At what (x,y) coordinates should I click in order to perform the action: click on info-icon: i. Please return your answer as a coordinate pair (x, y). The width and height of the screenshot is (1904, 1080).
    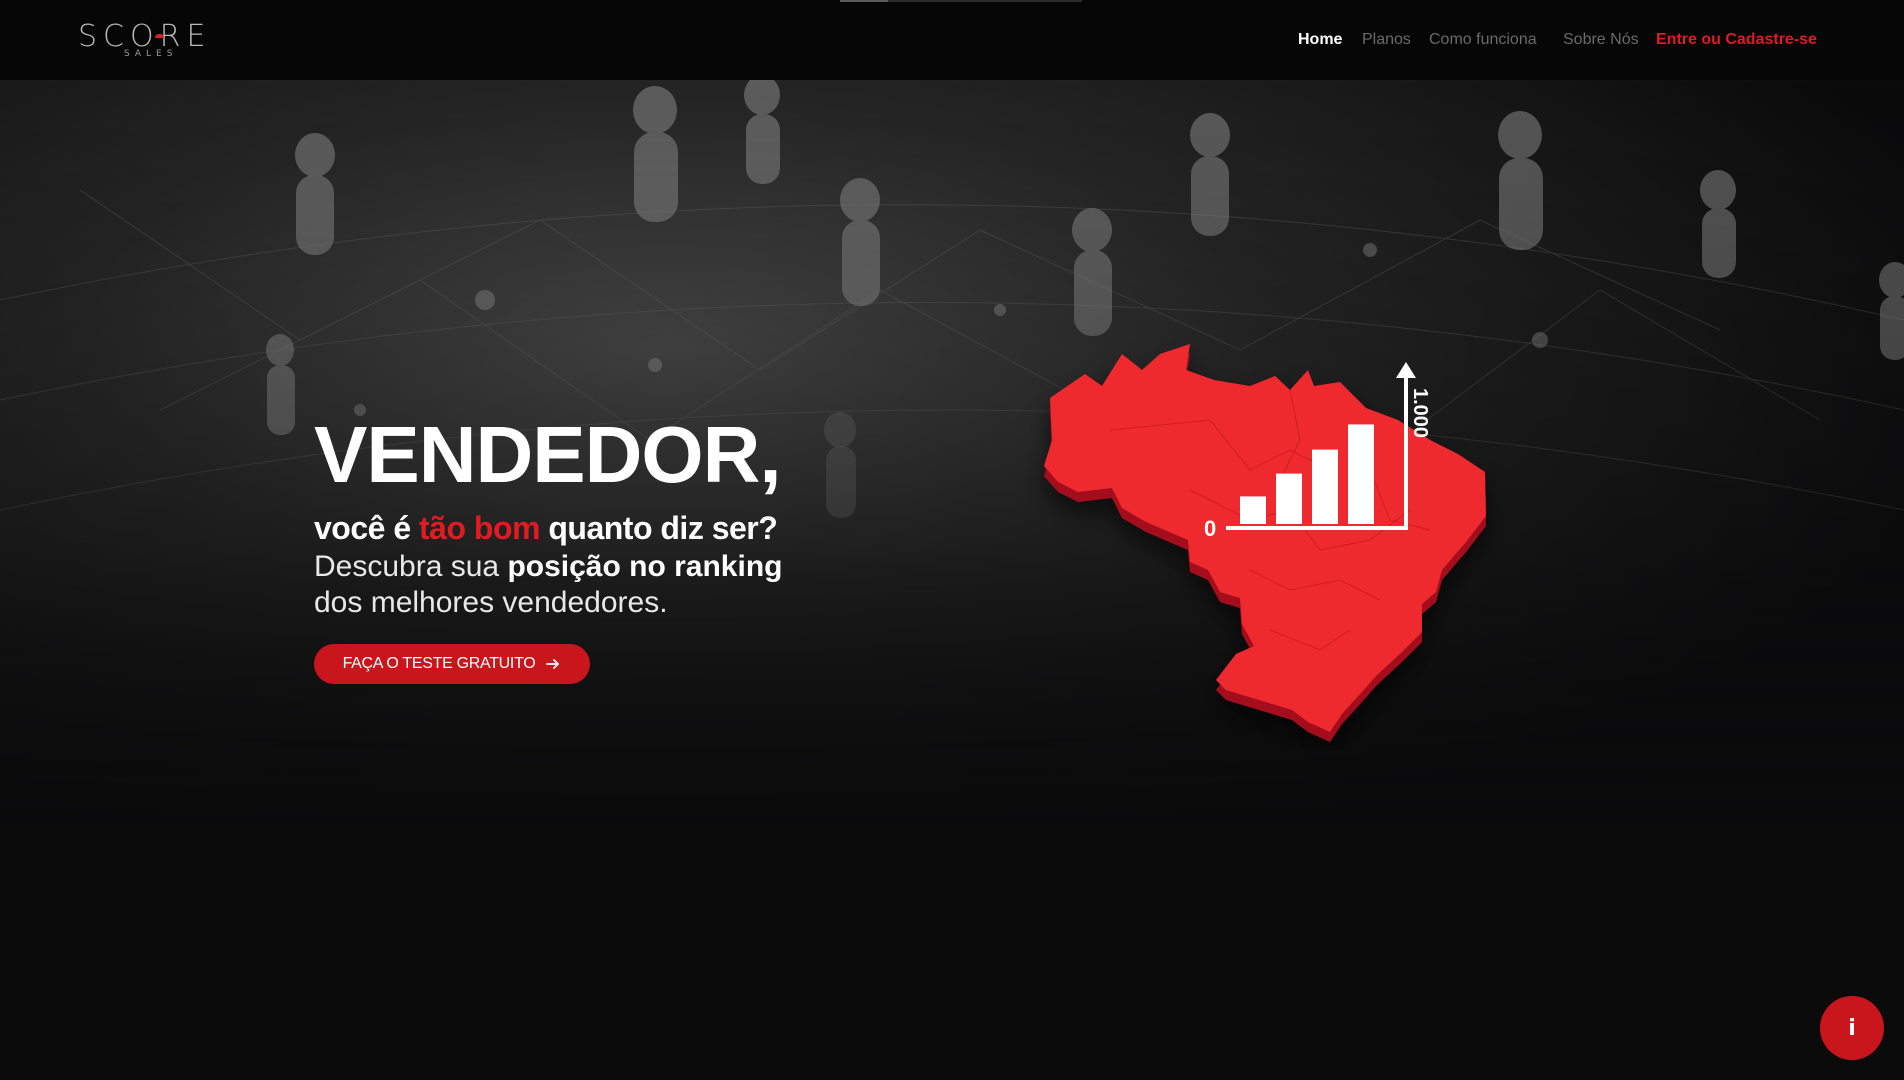
    Looking at the image, I should click on (1852, 1028).